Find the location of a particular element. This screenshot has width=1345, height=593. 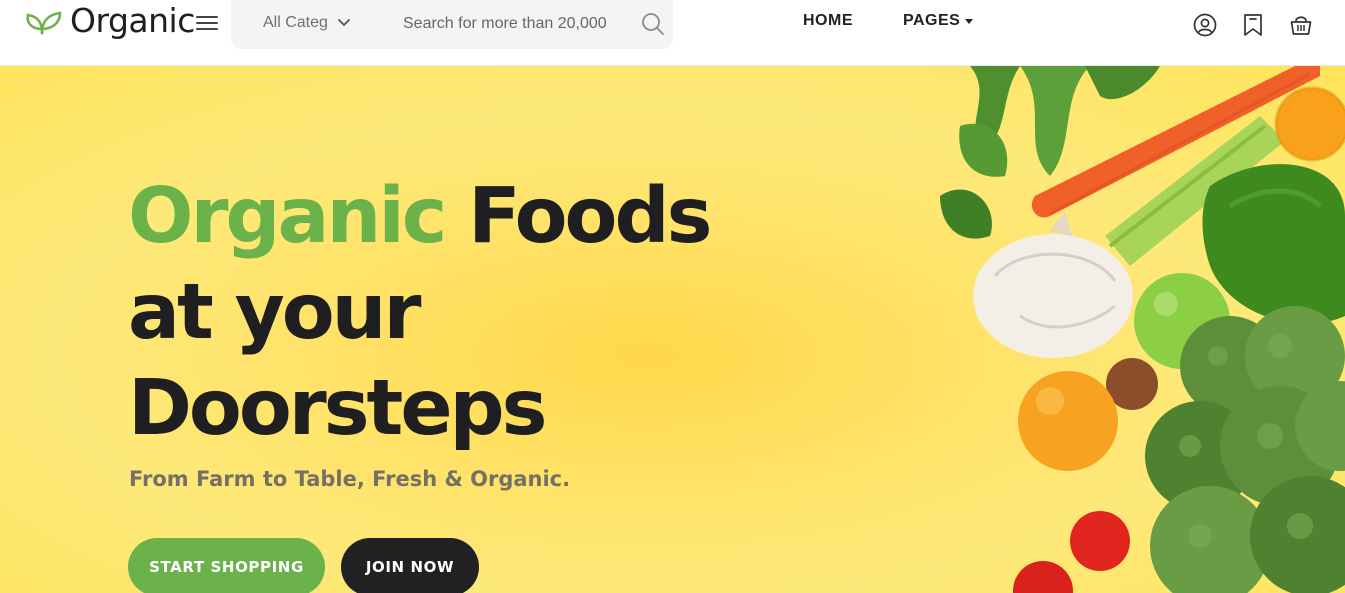

logo-text: Organic is located at coordinates (132, 20).